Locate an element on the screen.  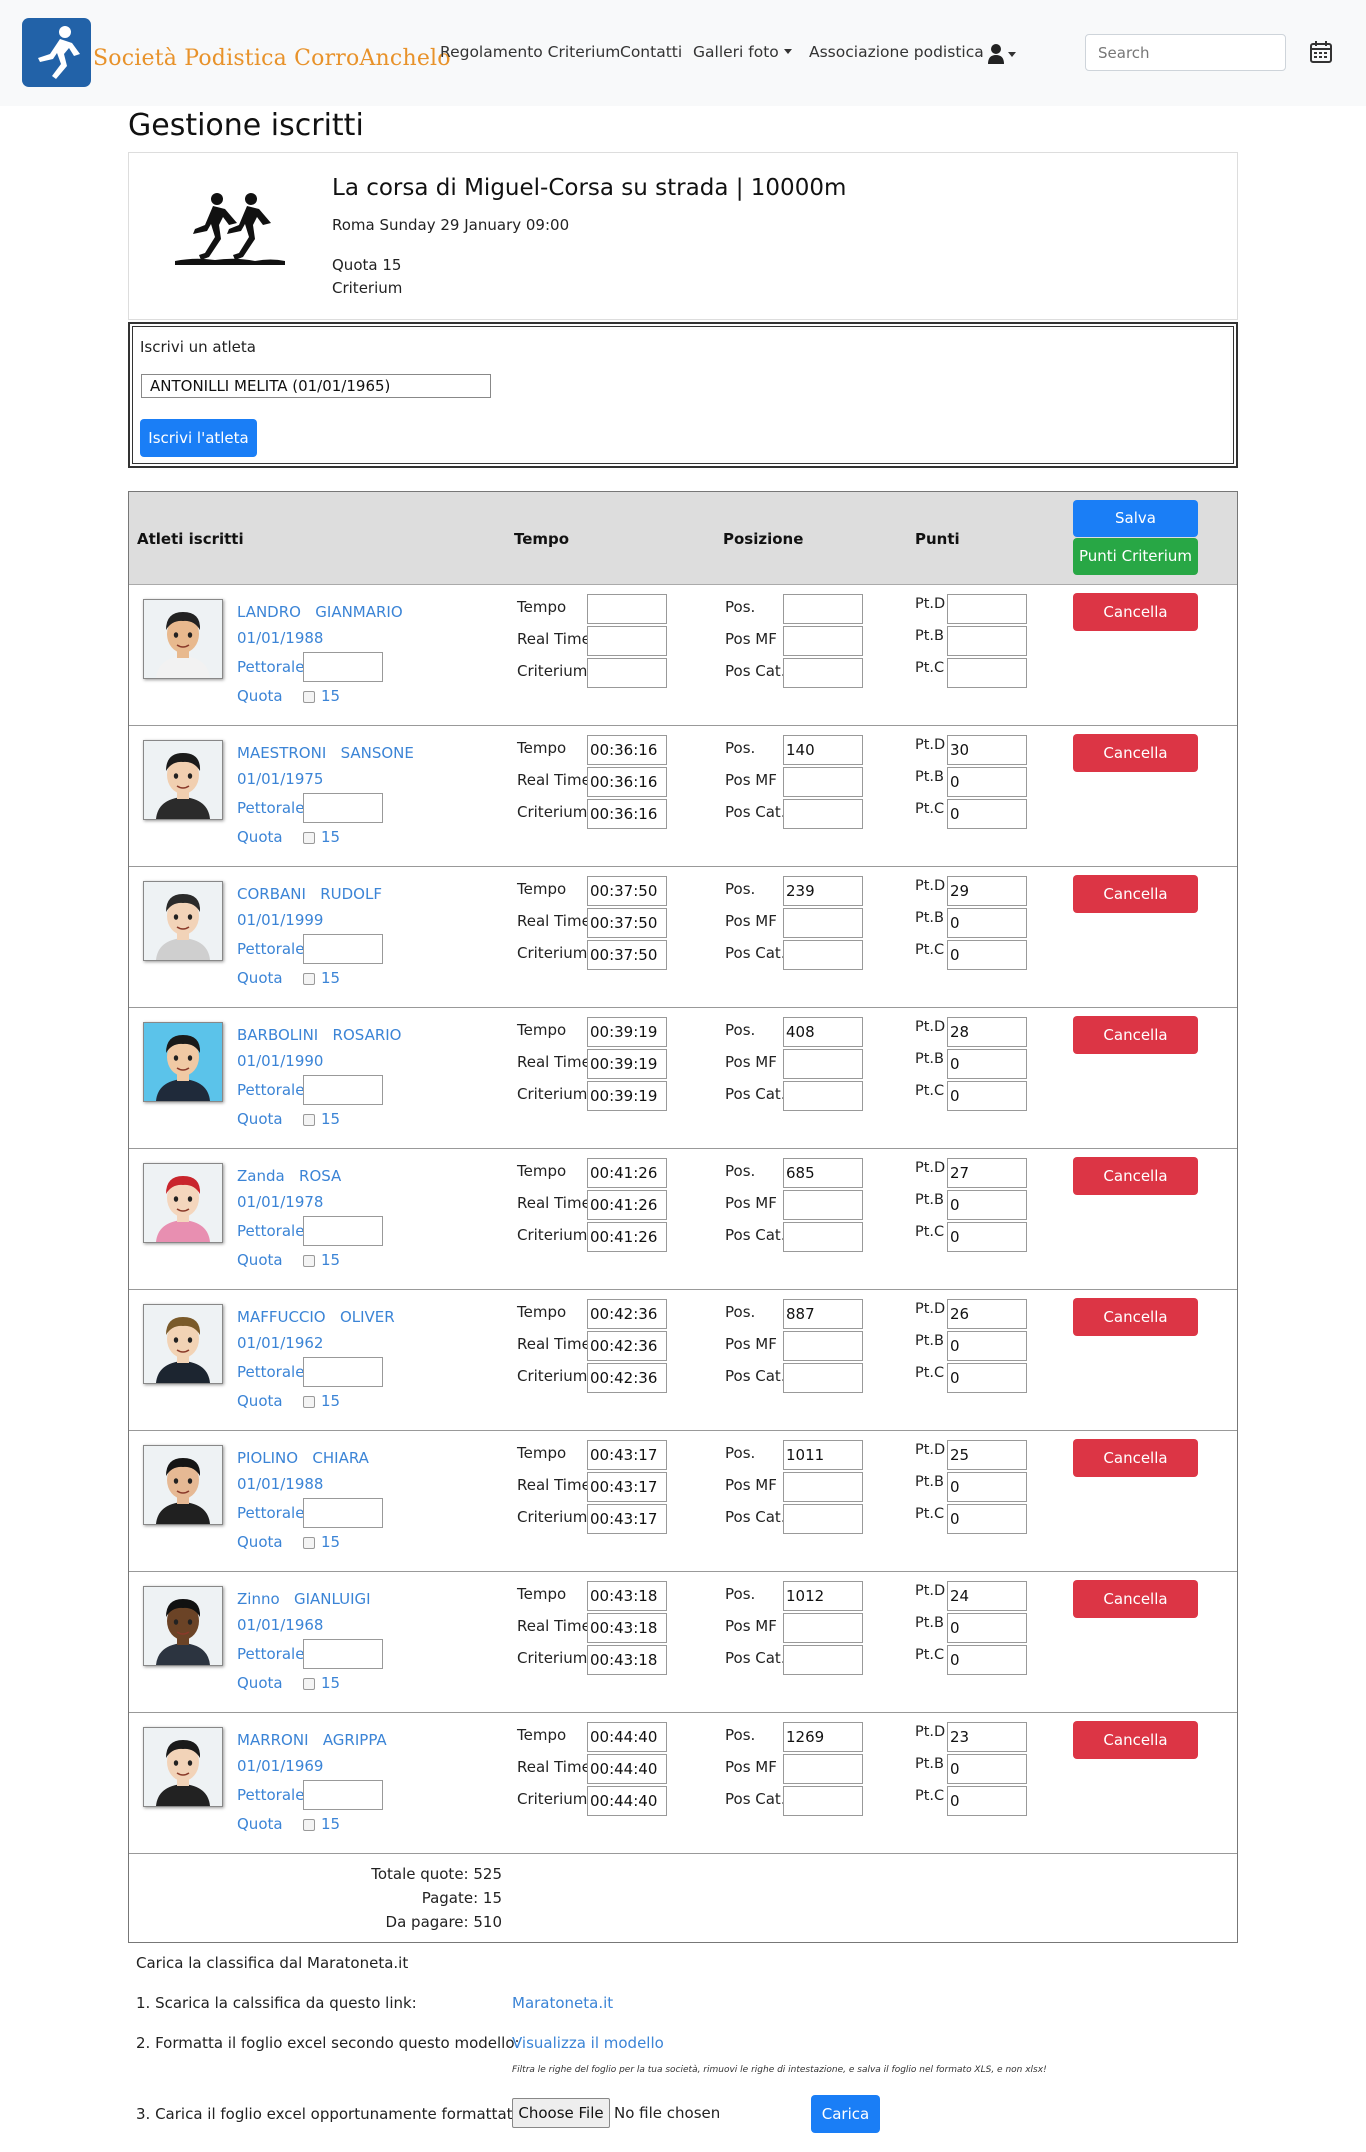
tempo-input: 00:43:17 is located at coordinates (627, 1455).